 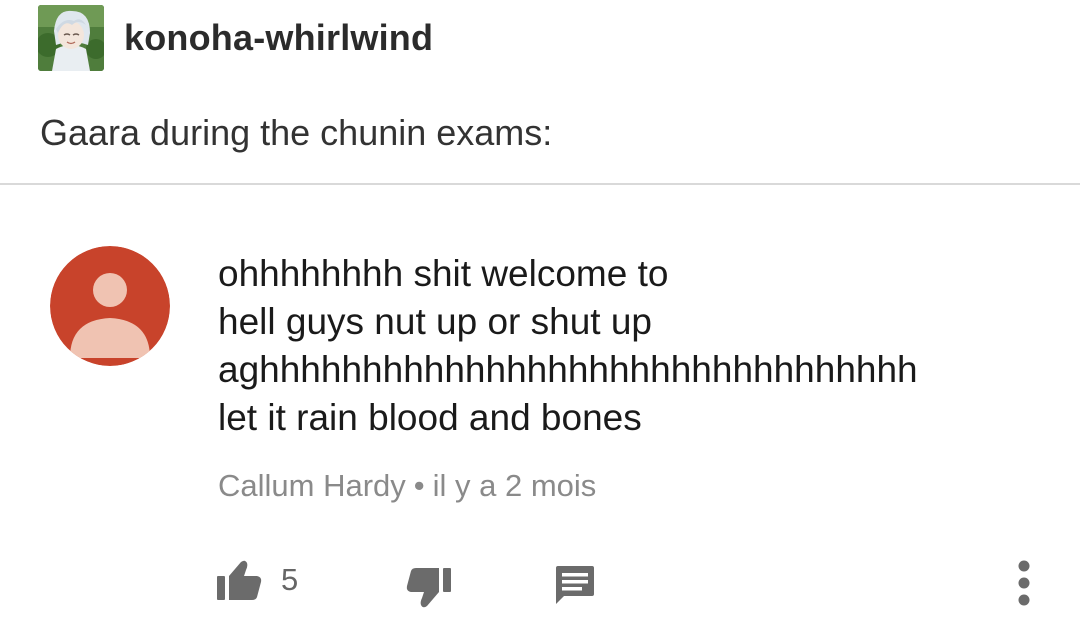 I want to click on comment-meta: Callum Hardy • il y a 2 mois, so click(x=407, y=486).